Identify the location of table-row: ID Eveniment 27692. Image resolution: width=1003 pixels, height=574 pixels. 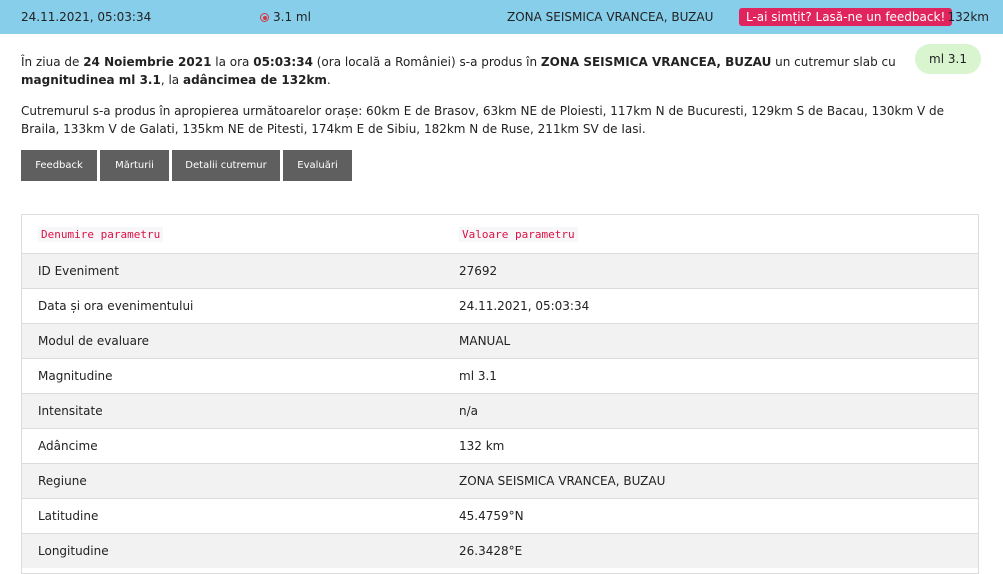
(500, 270).